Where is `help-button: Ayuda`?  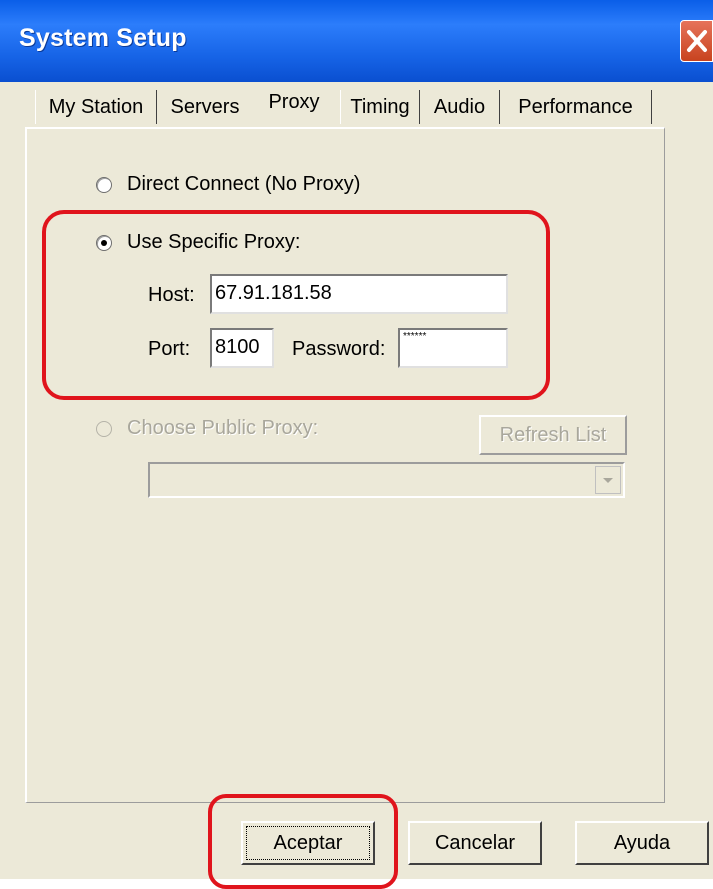
help-button: Ayuda is located at coordinates (642, 843).